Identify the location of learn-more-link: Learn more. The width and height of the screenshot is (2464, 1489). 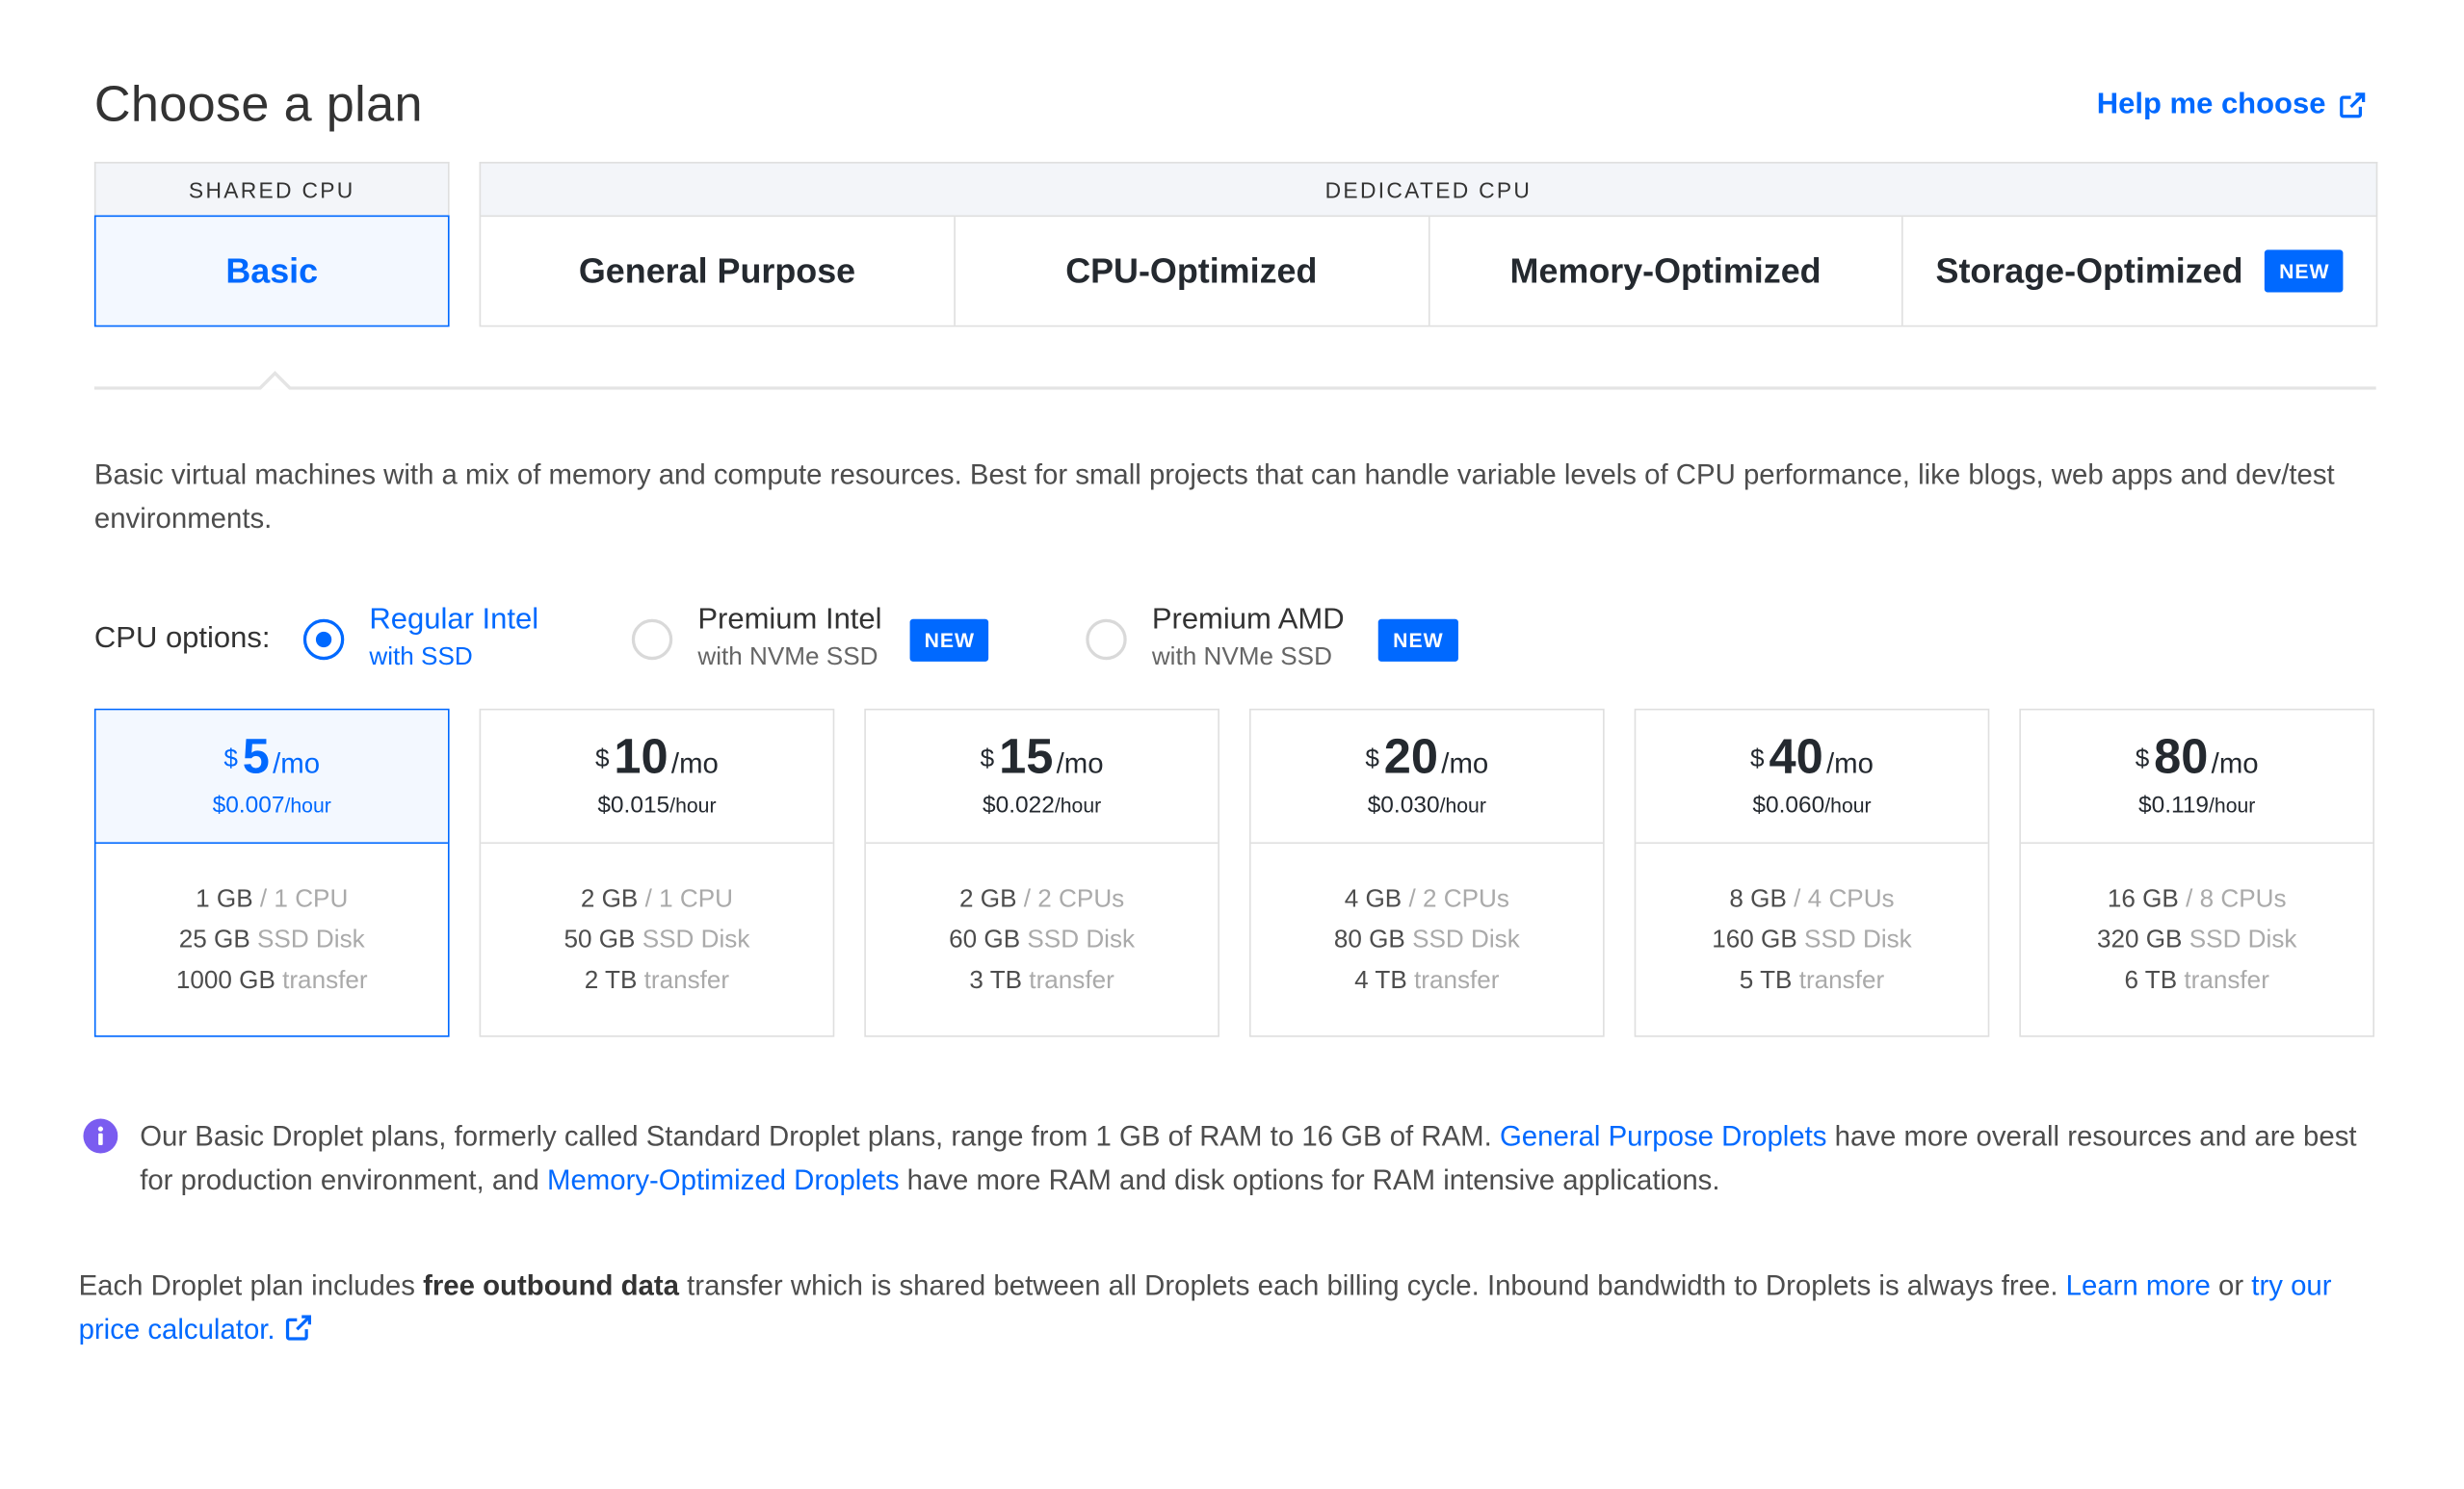
(2138, 1285).